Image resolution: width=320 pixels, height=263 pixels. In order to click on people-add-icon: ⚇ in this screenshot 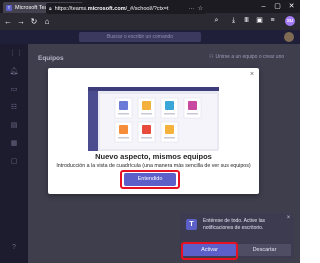, I will do `click(211, 57)`.